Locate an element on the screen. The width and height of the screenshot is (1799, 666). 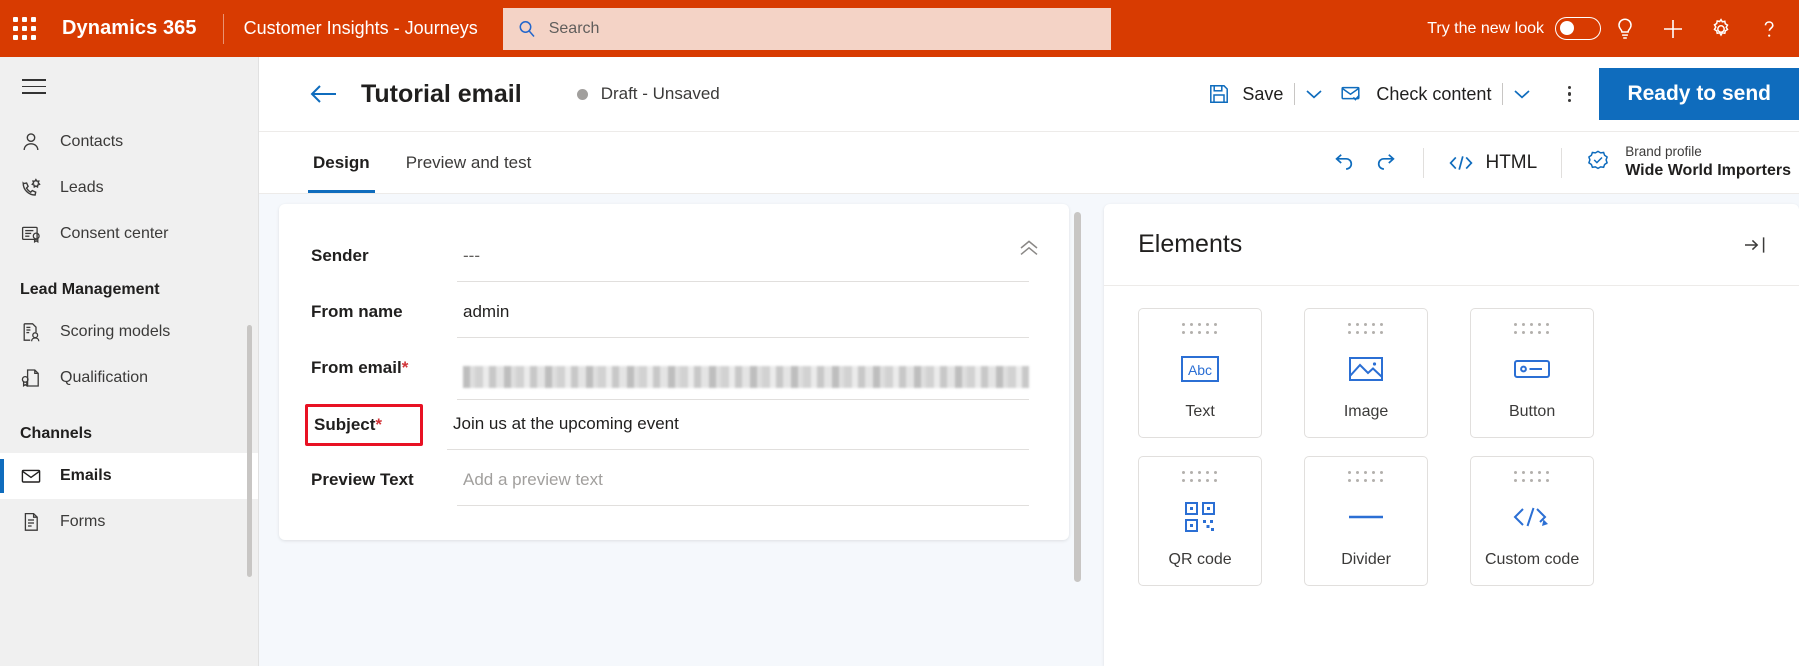
field-label-text: Preview Text is located at coordinates (362, 479).